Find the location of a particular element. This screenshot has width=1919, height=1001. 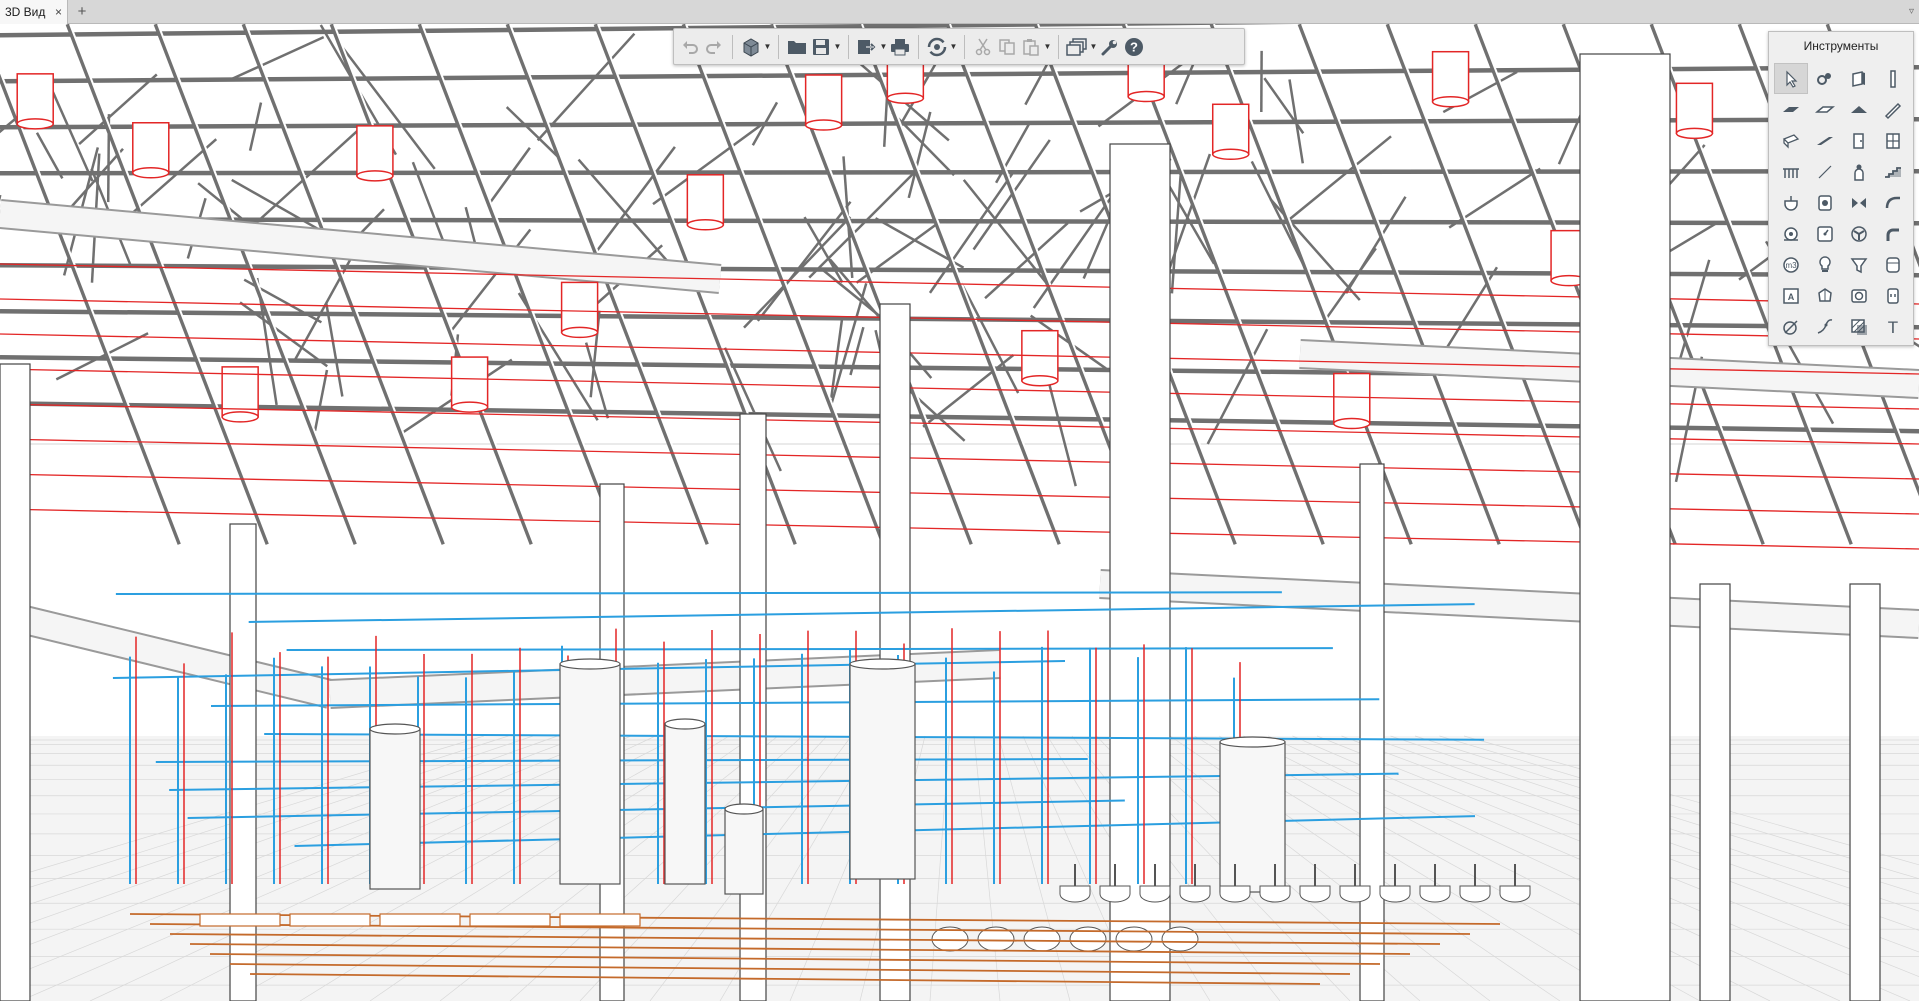

wall-tool-button is located at coordinates (1859, 78).